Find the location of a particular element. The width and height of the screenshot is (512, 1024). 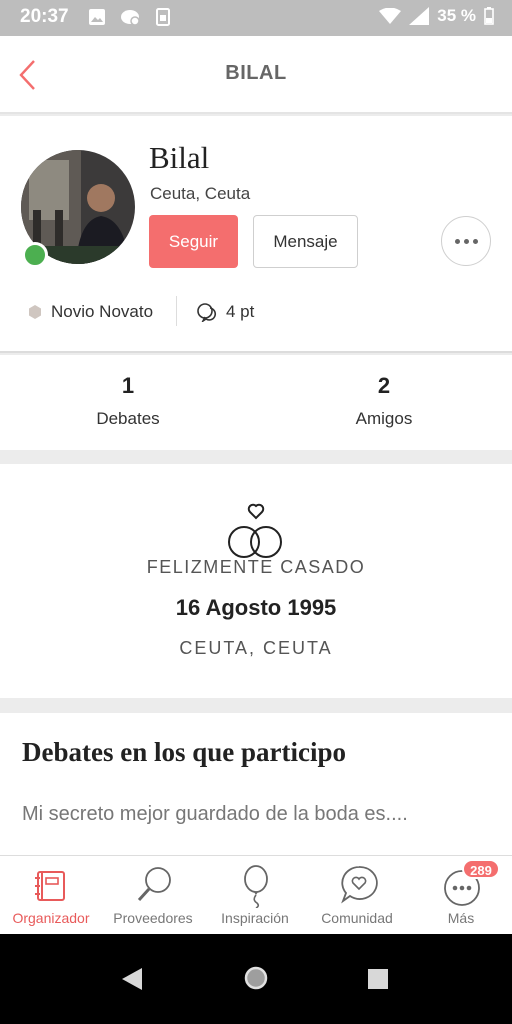

signal-icon is located at coordinates (419, 16).